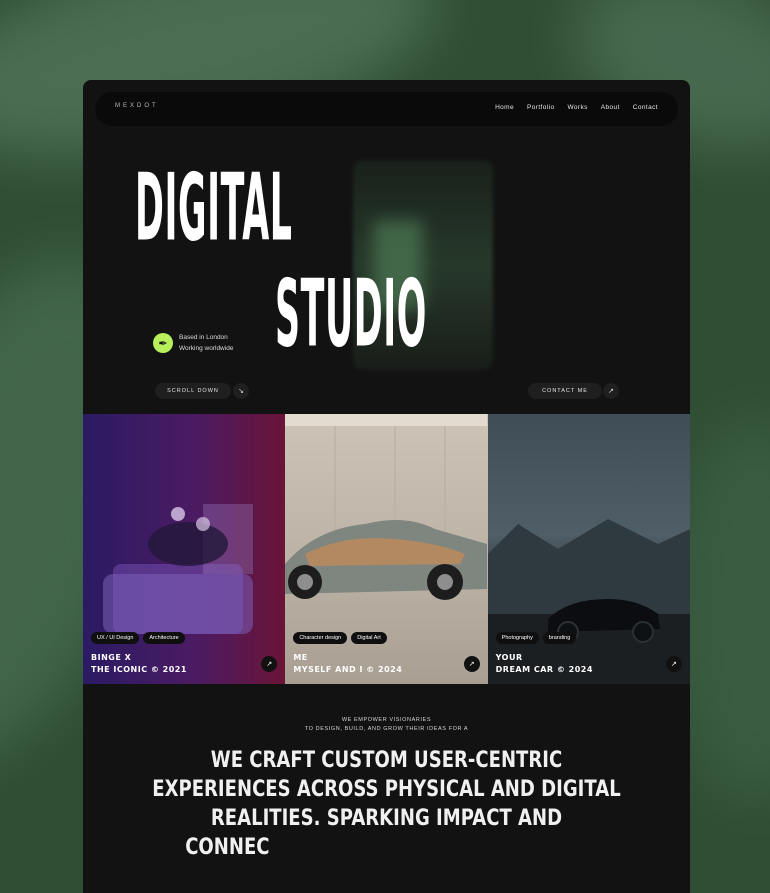  I want to click on card-tags: UX / UI Design Architecture, so click(138, 638).